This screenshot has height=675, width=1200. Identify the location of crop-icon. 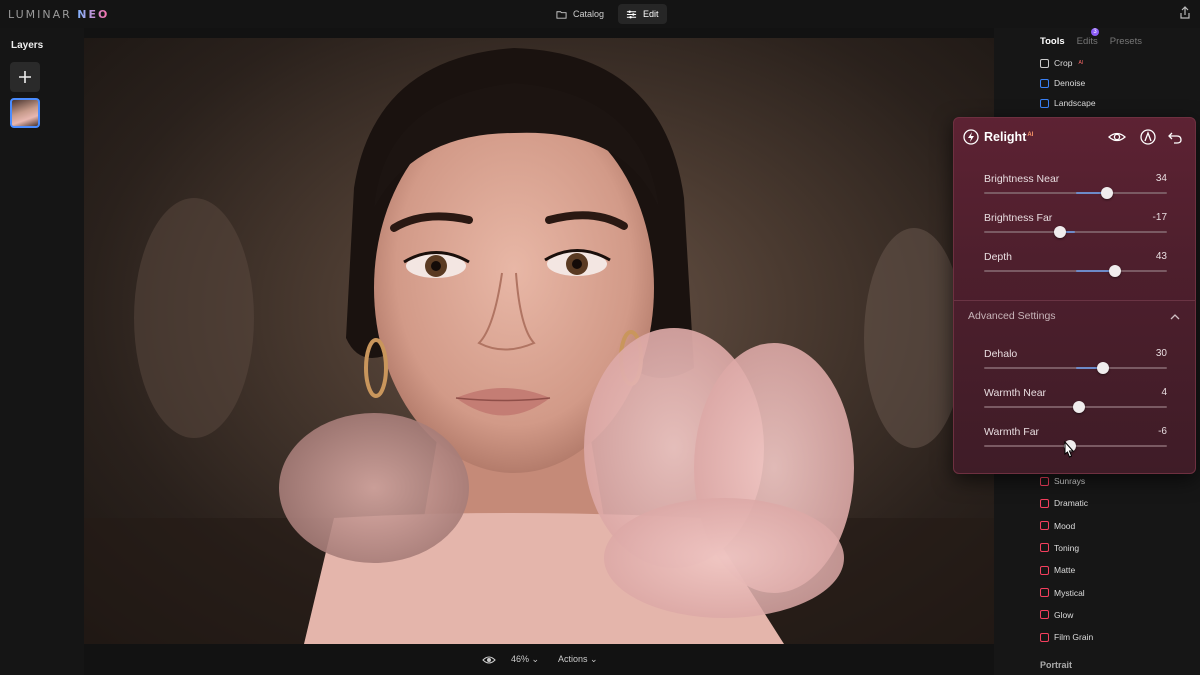
(1044, 63).